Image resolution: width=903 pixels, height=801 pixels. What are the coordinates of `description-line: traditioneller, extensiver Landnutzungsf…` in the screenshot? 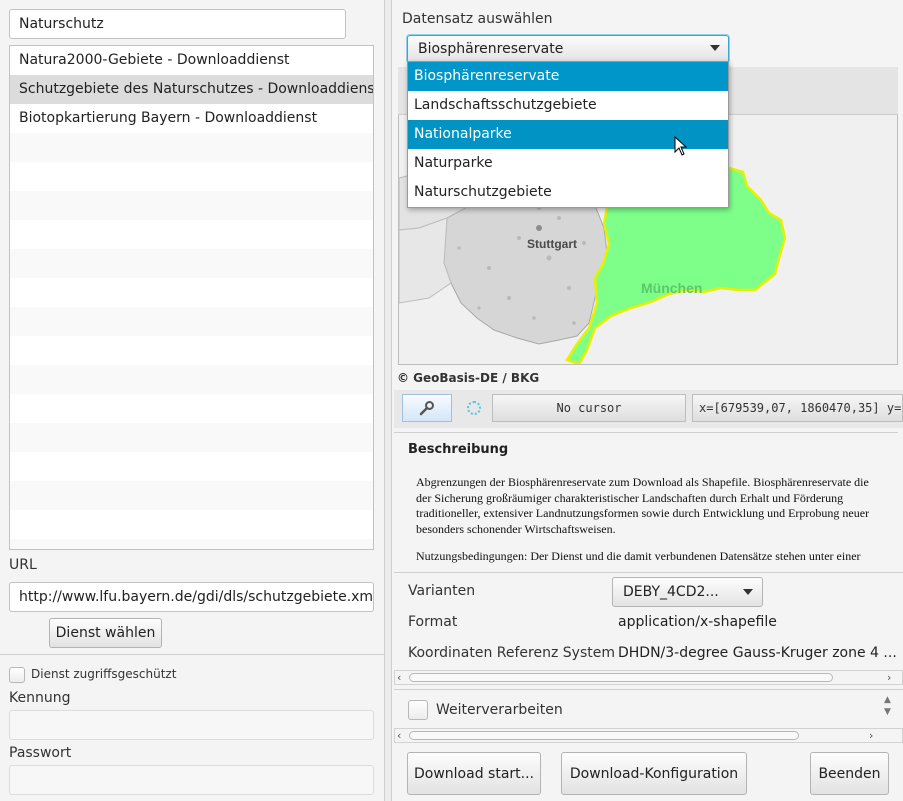 It's located at (643, 513).